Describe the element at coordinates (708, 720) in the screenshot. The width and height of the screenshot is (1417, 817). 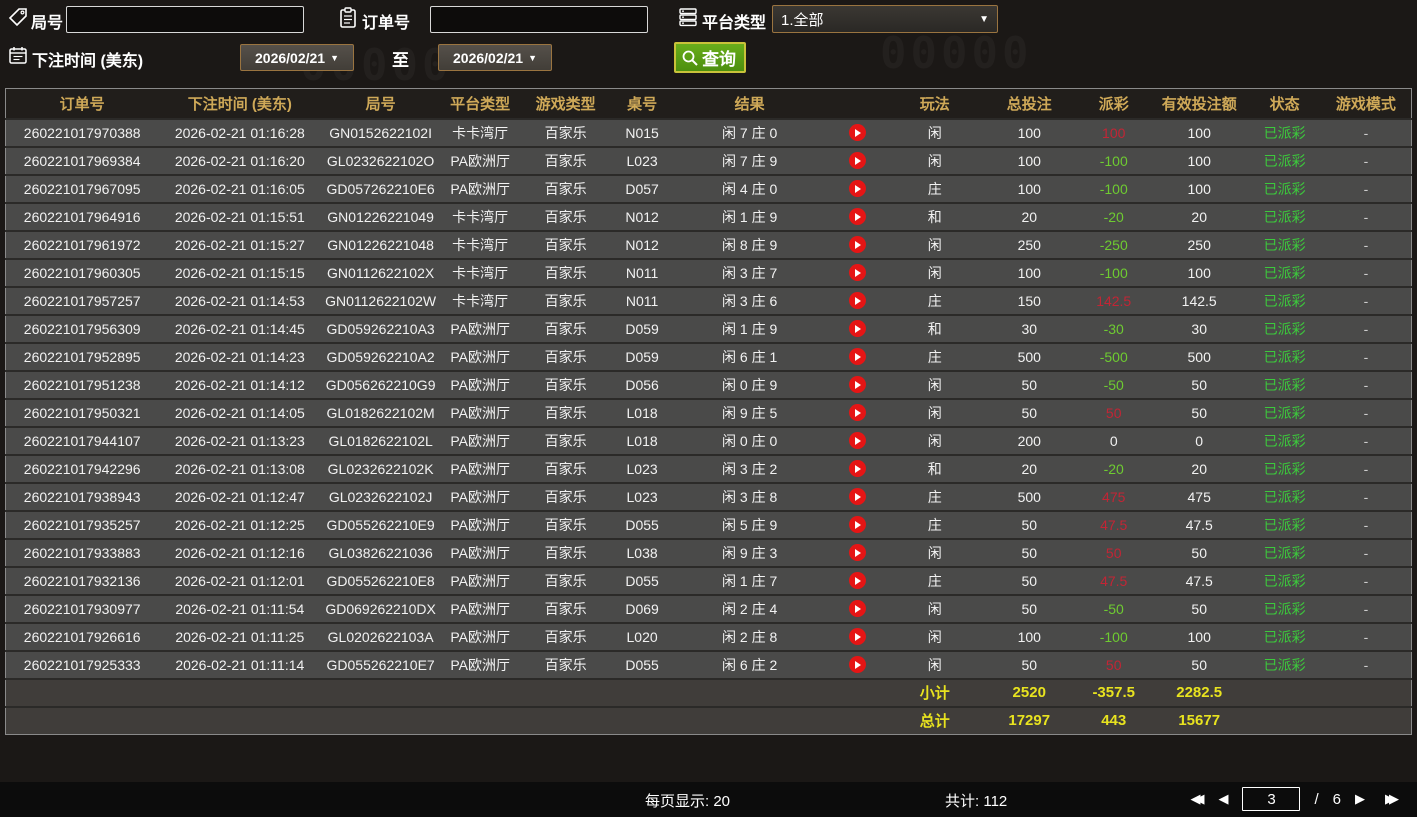
I see `total-row: 总计 17297 443 15677` at that location.